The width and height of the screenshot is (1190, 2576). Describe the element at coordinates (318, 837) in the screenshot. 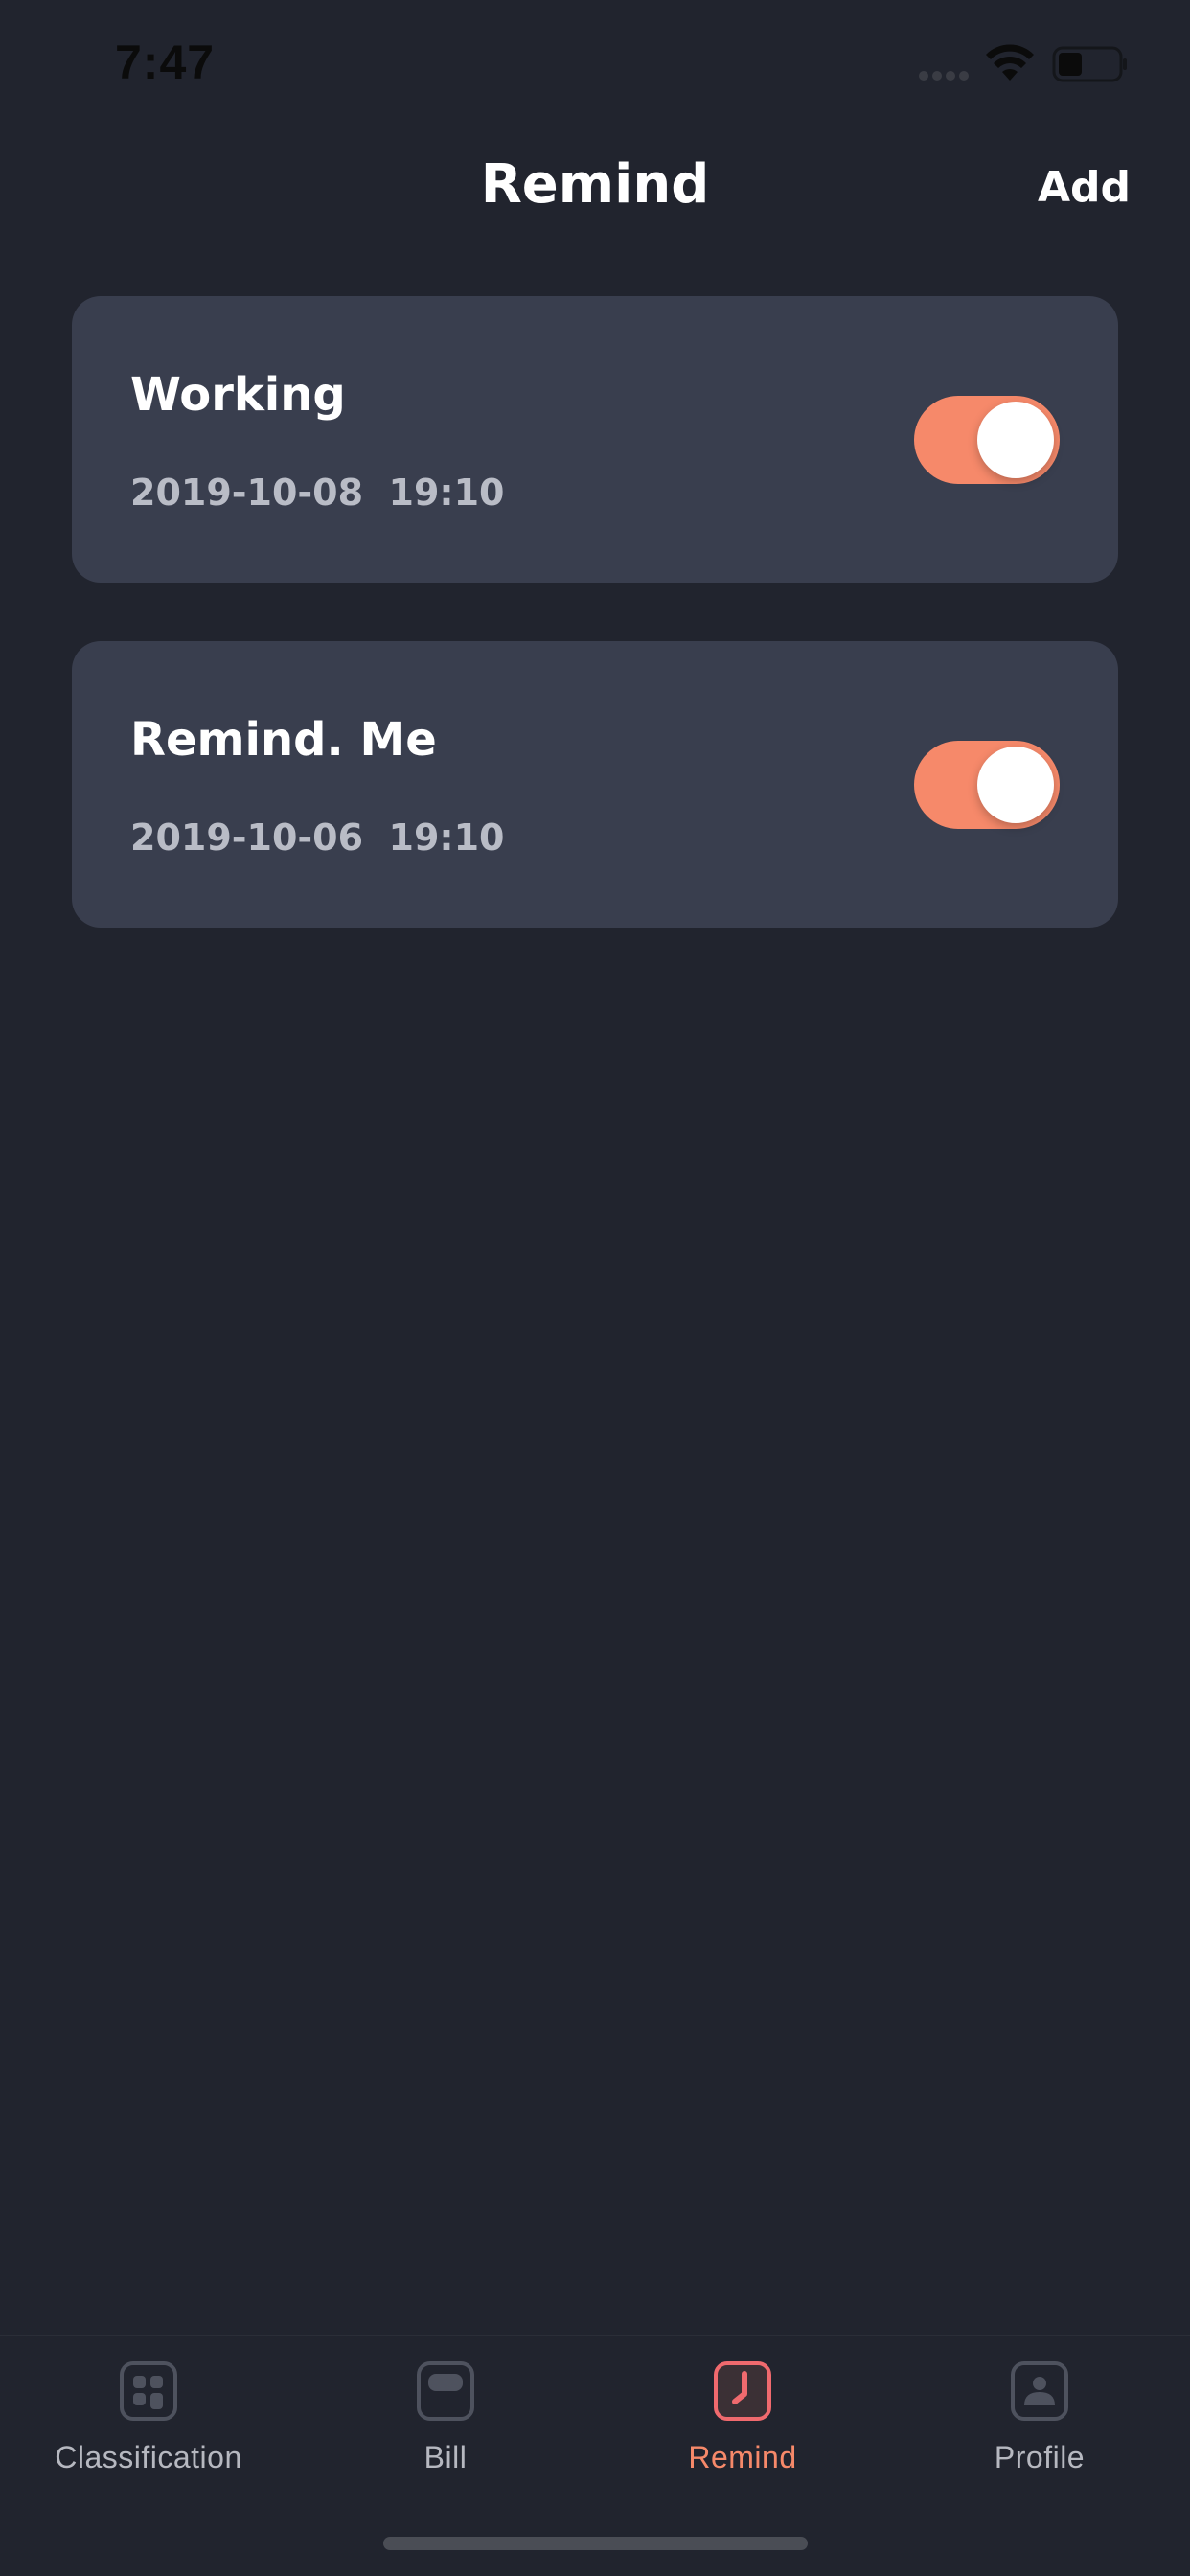

I see `reminder-datetime: 2019-10-06 19:10` at that location.